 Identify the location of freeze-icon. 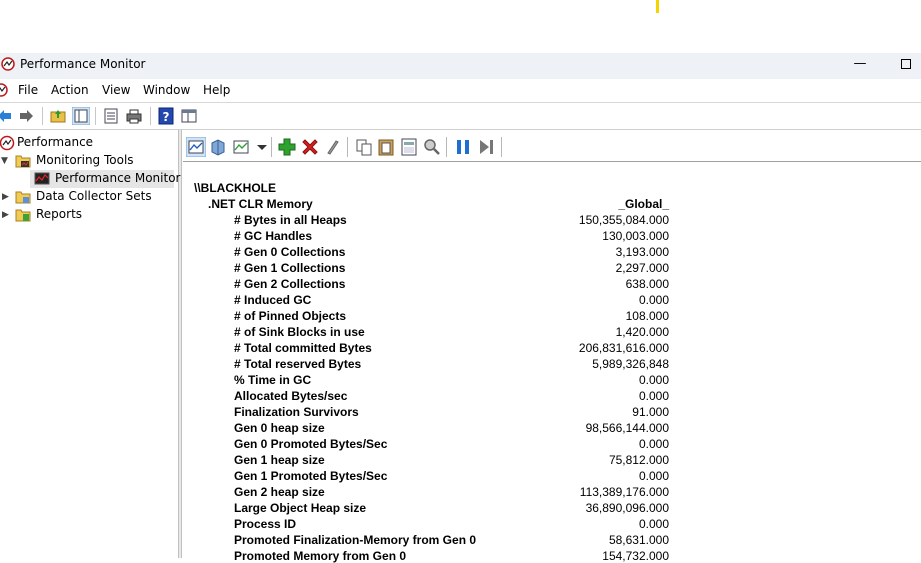
(463, 147).